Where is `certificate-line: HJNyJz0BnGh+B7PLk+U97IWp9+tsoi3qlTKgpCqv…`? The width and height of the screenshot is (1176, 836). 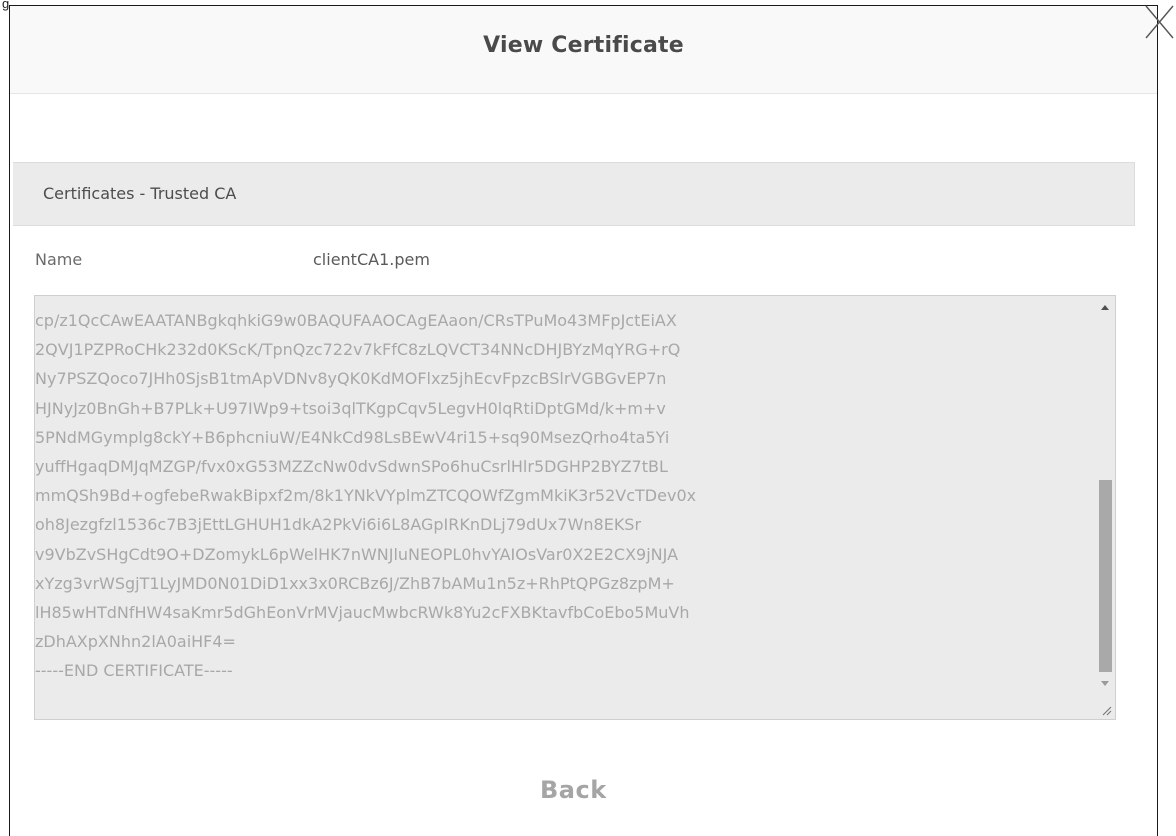
certificate-line: HJNyJz0BnGh+B7PLk+U97IWp9+tsoi3qlTKgpCqv… is located at coordinates (350, 408).